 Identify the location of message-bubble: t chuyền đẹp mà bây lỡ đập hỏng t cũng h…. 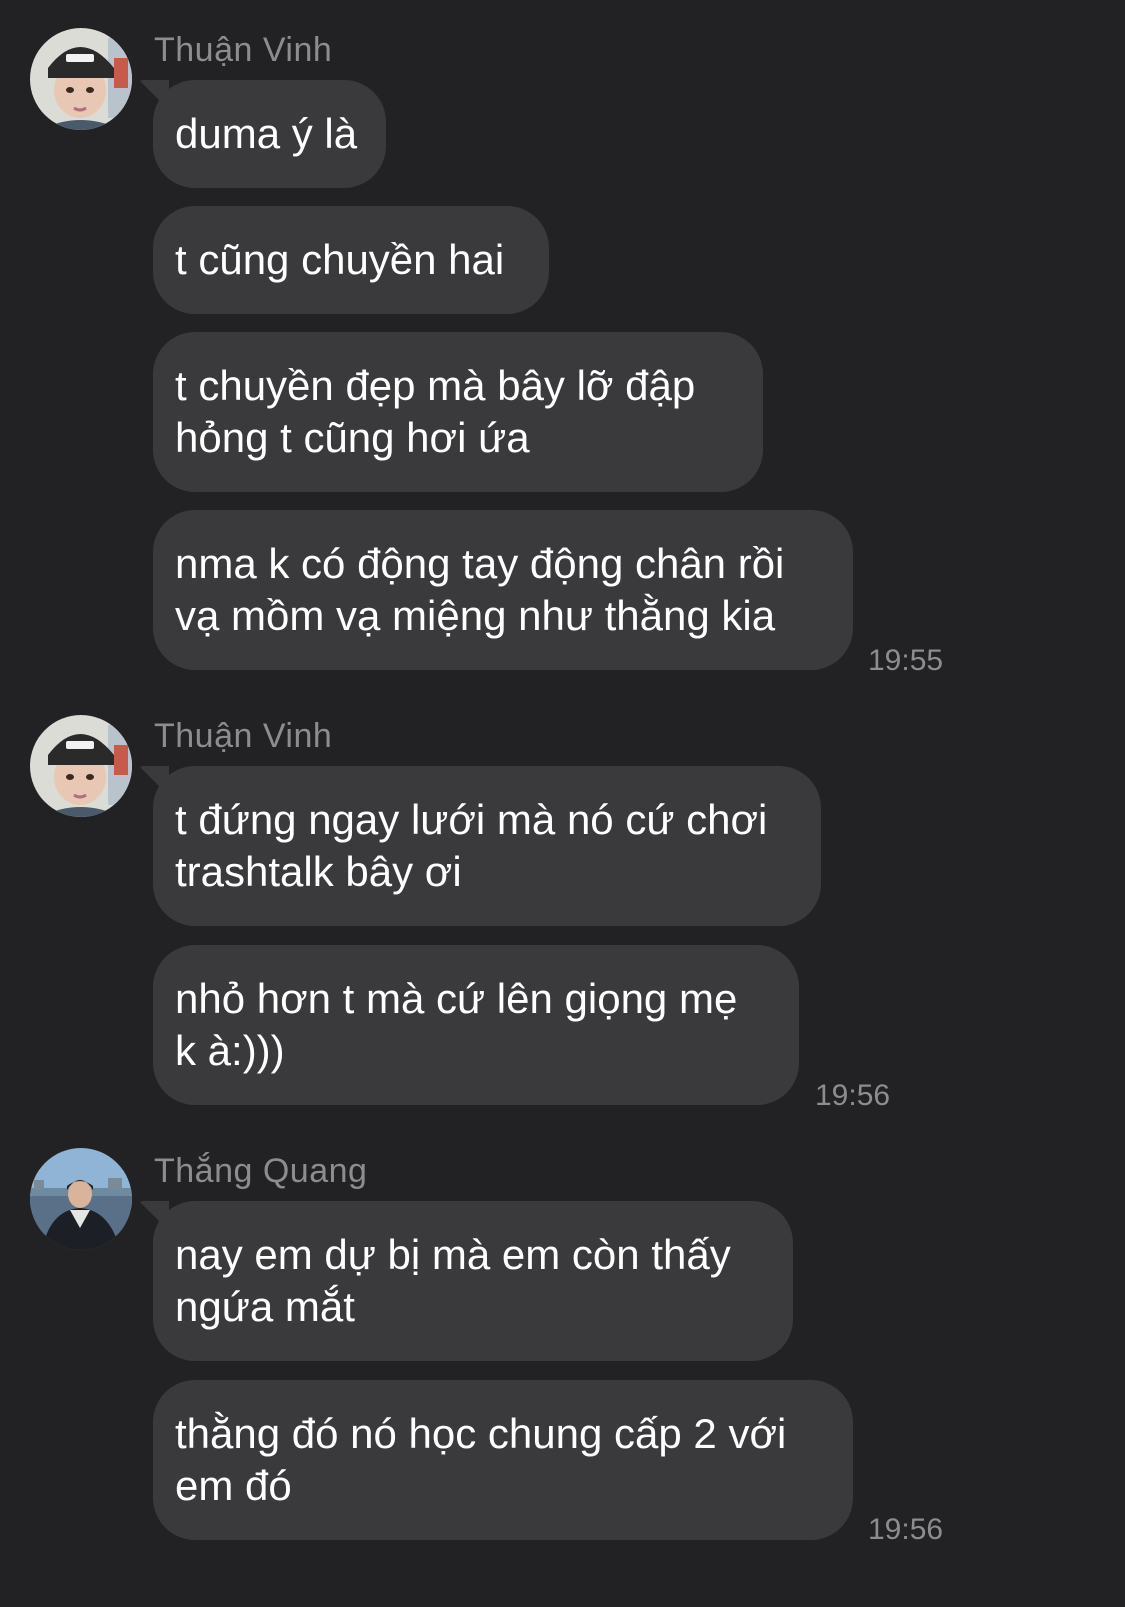
(458, 412).